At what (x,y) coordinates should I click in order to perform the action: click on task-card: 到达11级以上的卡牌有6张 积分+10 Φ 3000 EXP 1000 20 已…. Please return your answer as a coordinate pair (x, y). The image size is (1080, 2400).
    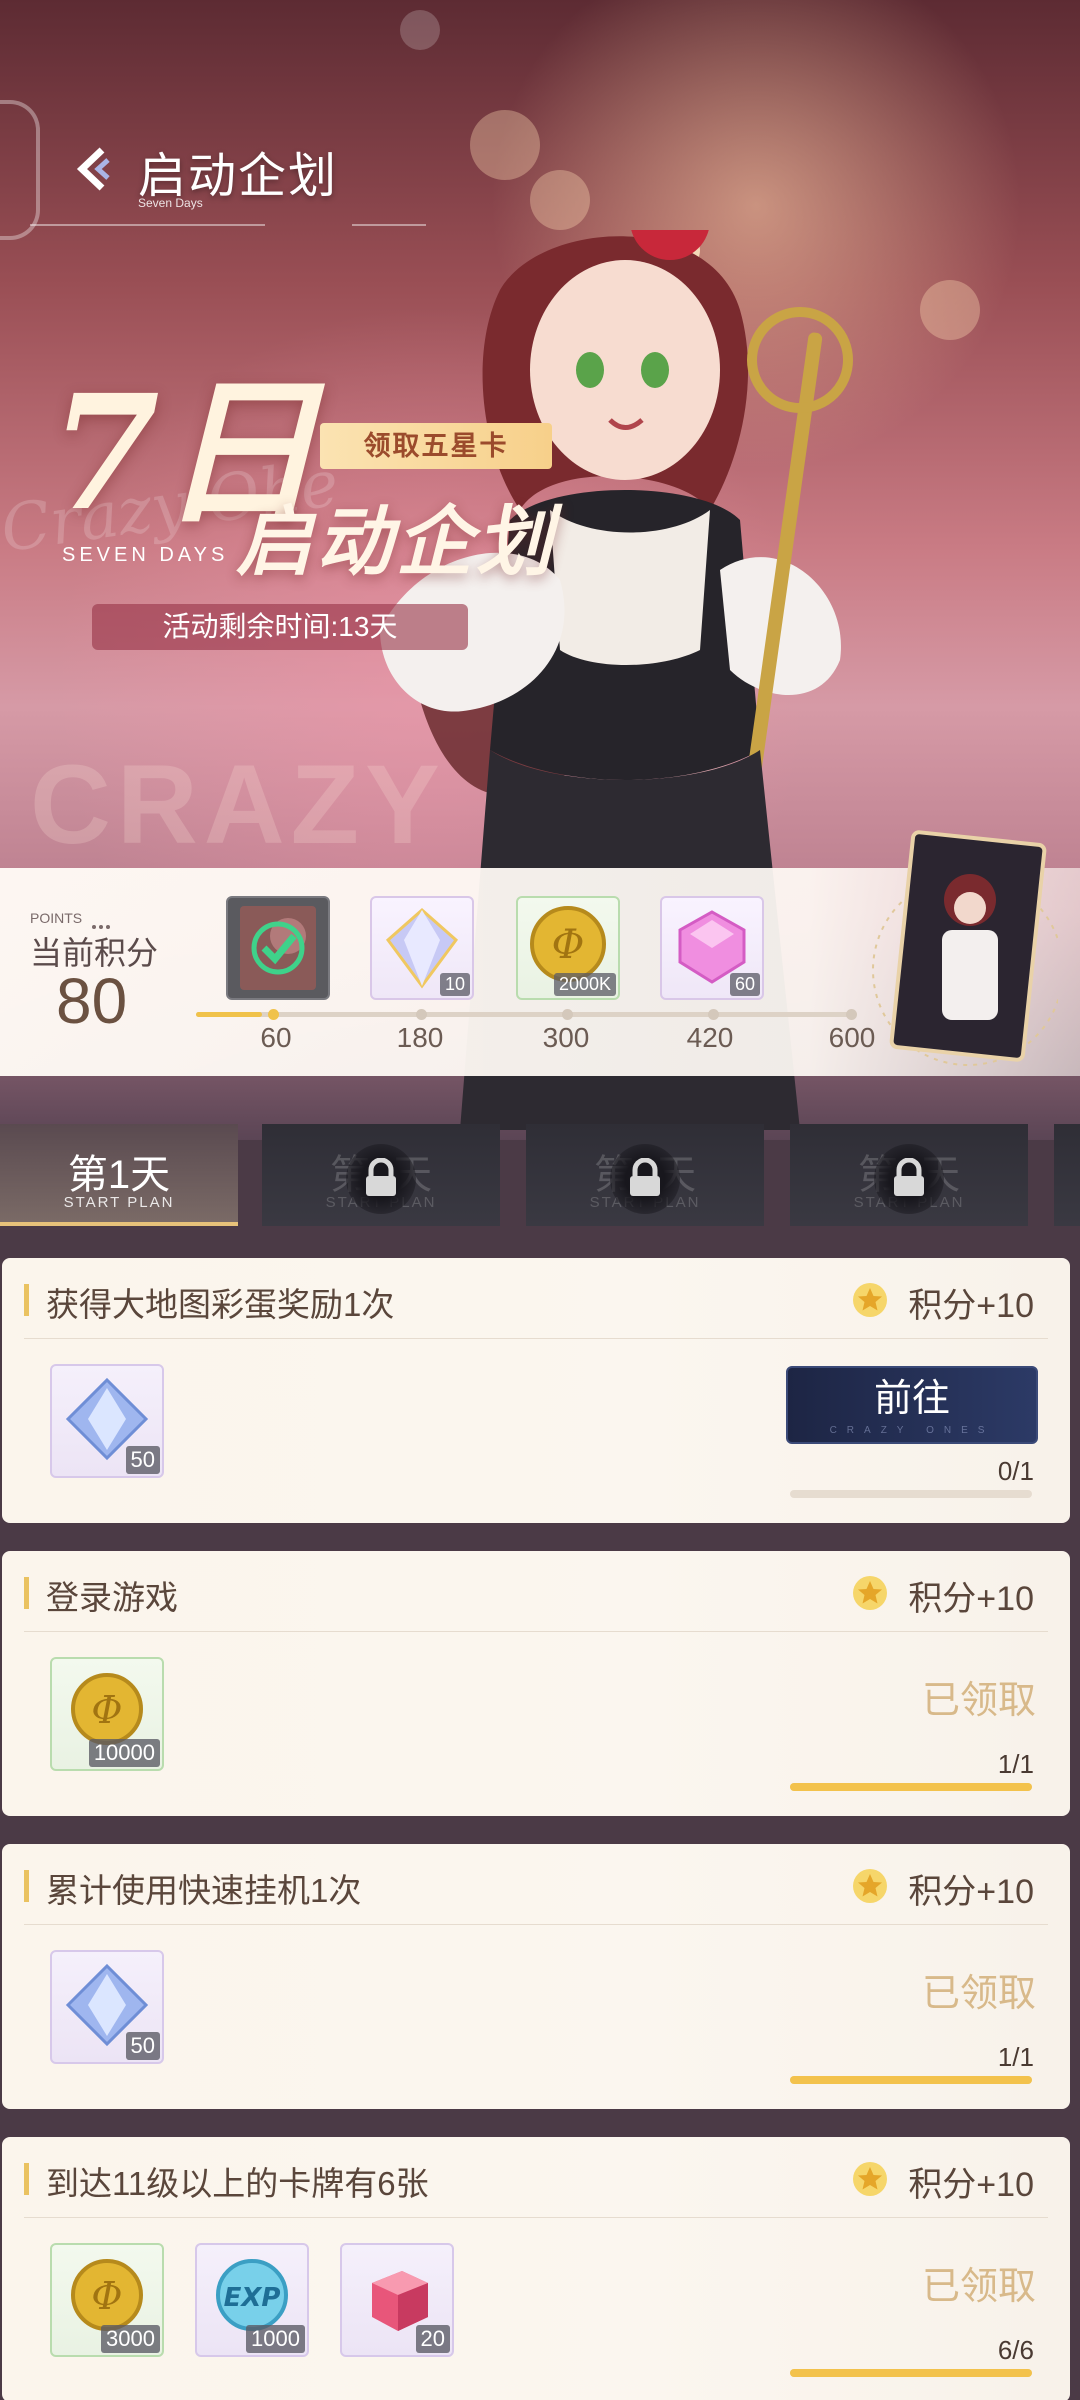
    Looking at the image, I should click on (536, 2268).